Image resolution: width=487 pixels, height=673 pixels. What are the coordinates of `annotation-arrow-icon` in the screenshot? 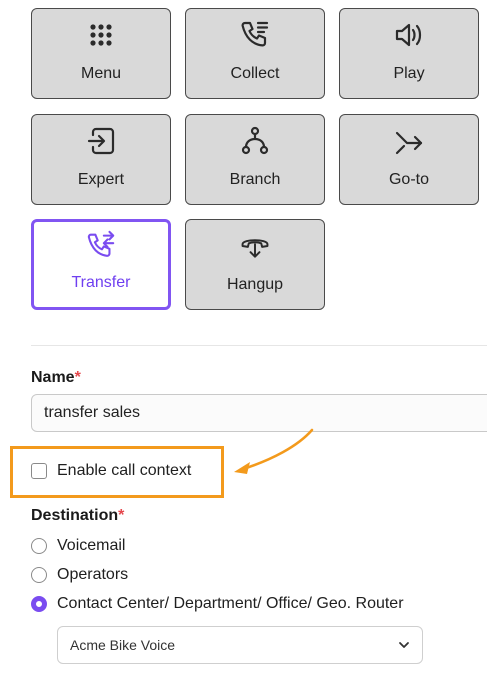 It's located at (274, 451).